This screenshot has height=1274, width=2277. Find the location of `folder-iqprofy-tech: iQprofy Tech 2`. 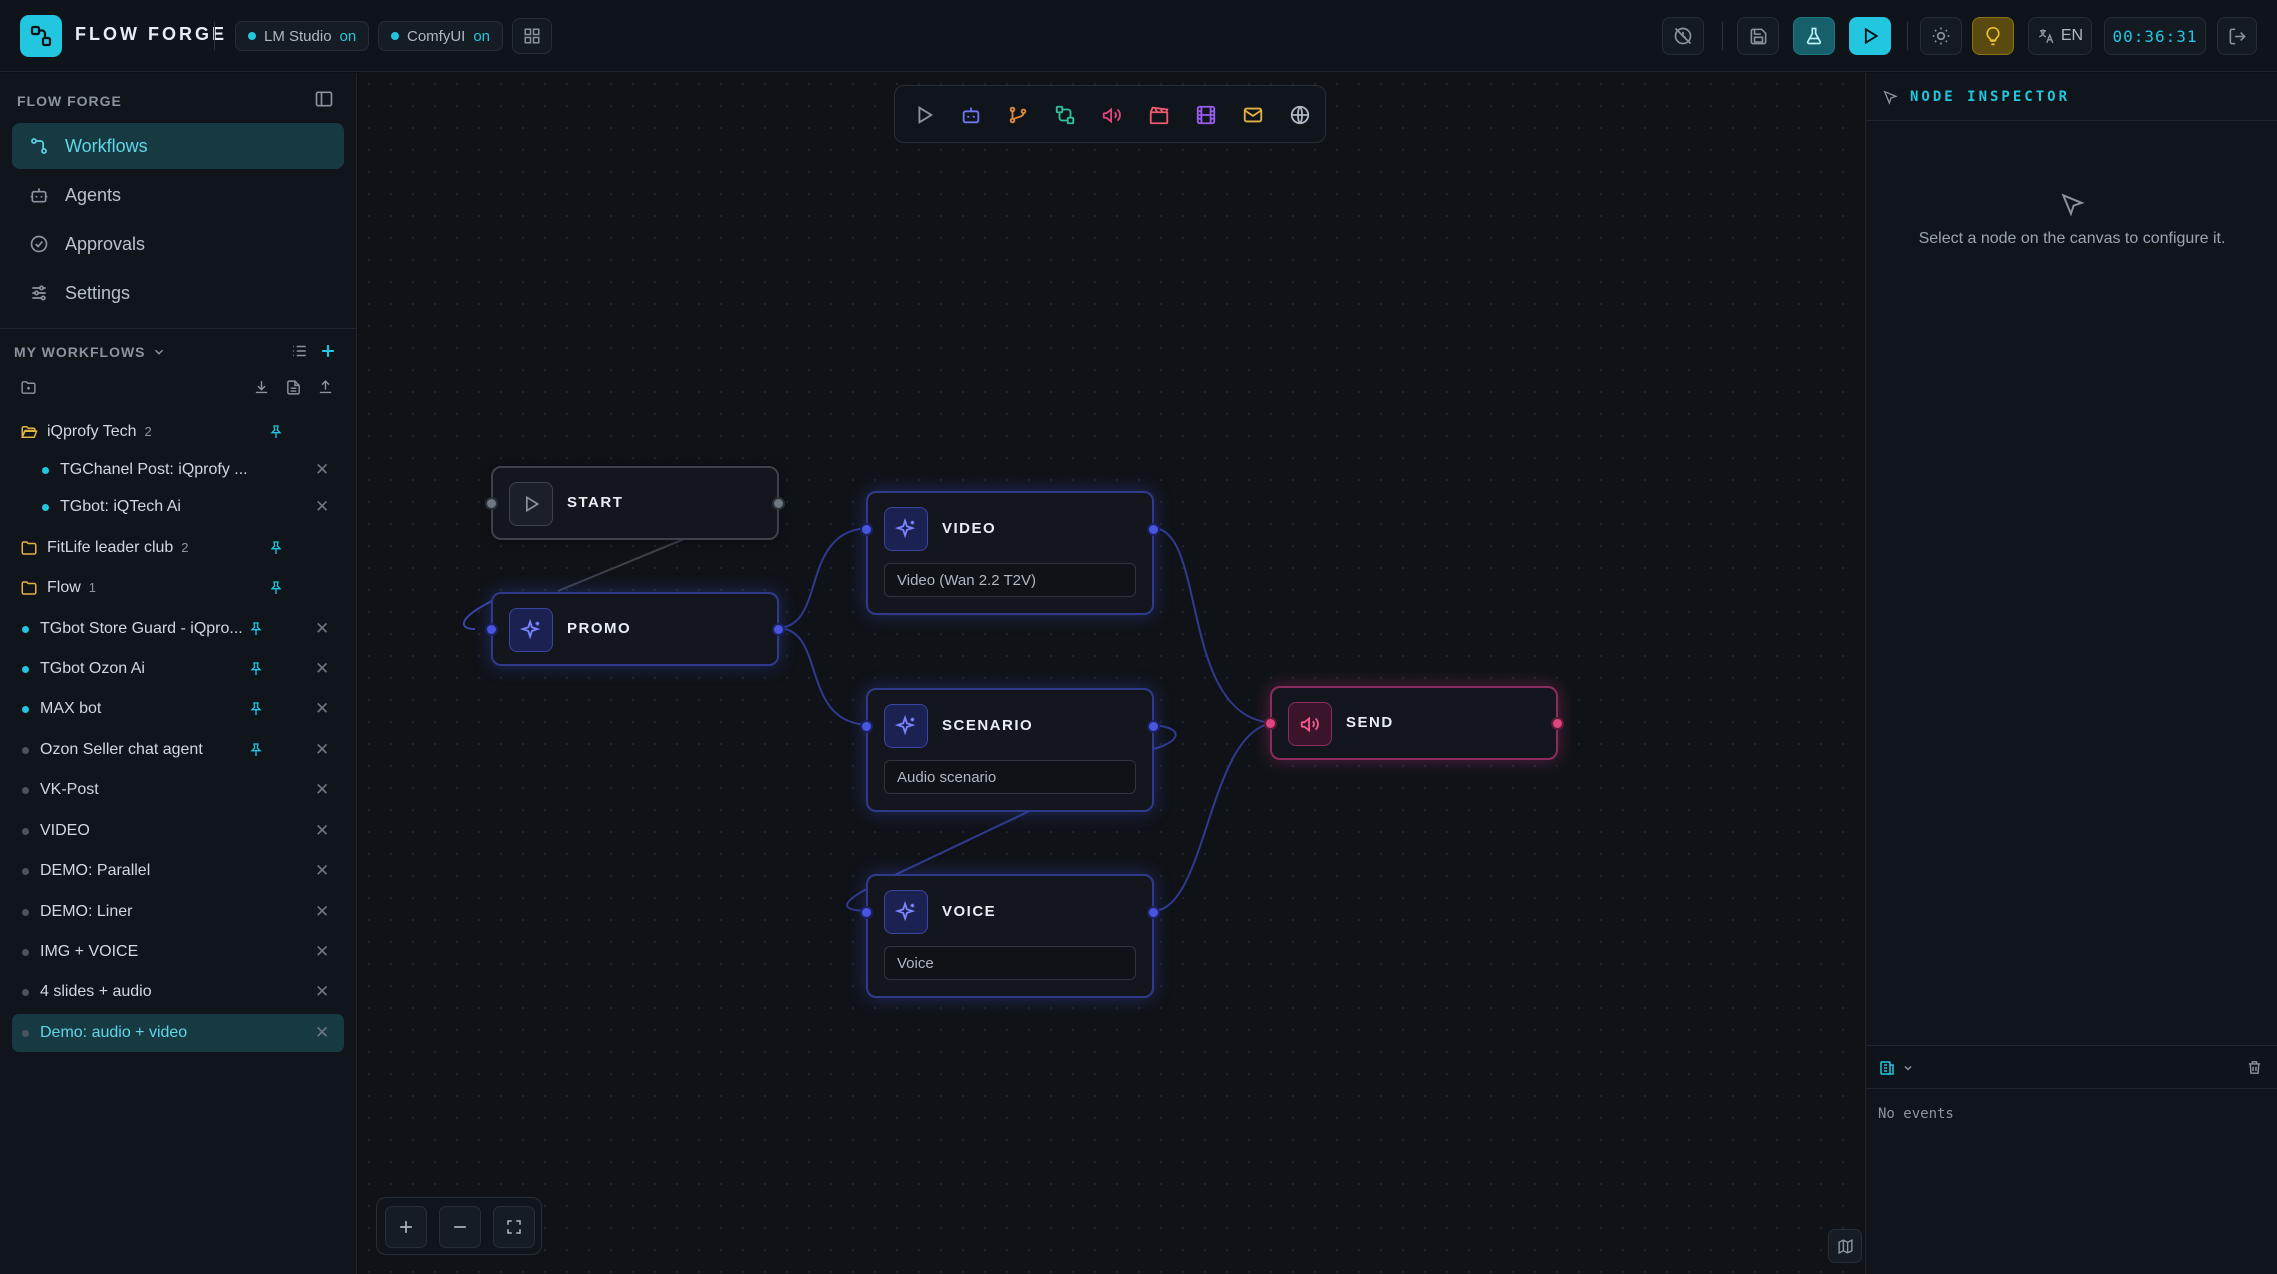

folder-iqprofy-tech: iQprofy Tech 2 is located at coordinates (178, 432).